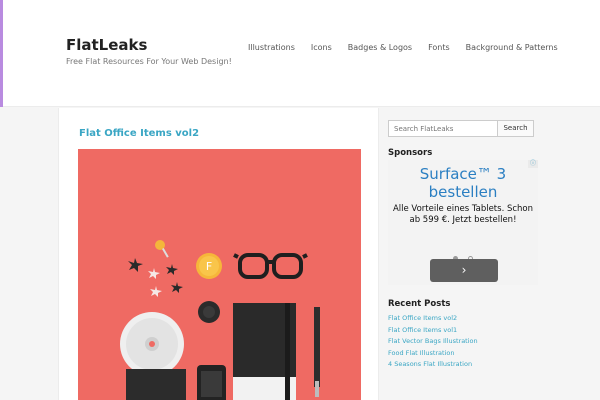  What do you see at coordinates (156, 384) in the screenshot?
I see `cd-case-icon` at bounding box center [156, 384].